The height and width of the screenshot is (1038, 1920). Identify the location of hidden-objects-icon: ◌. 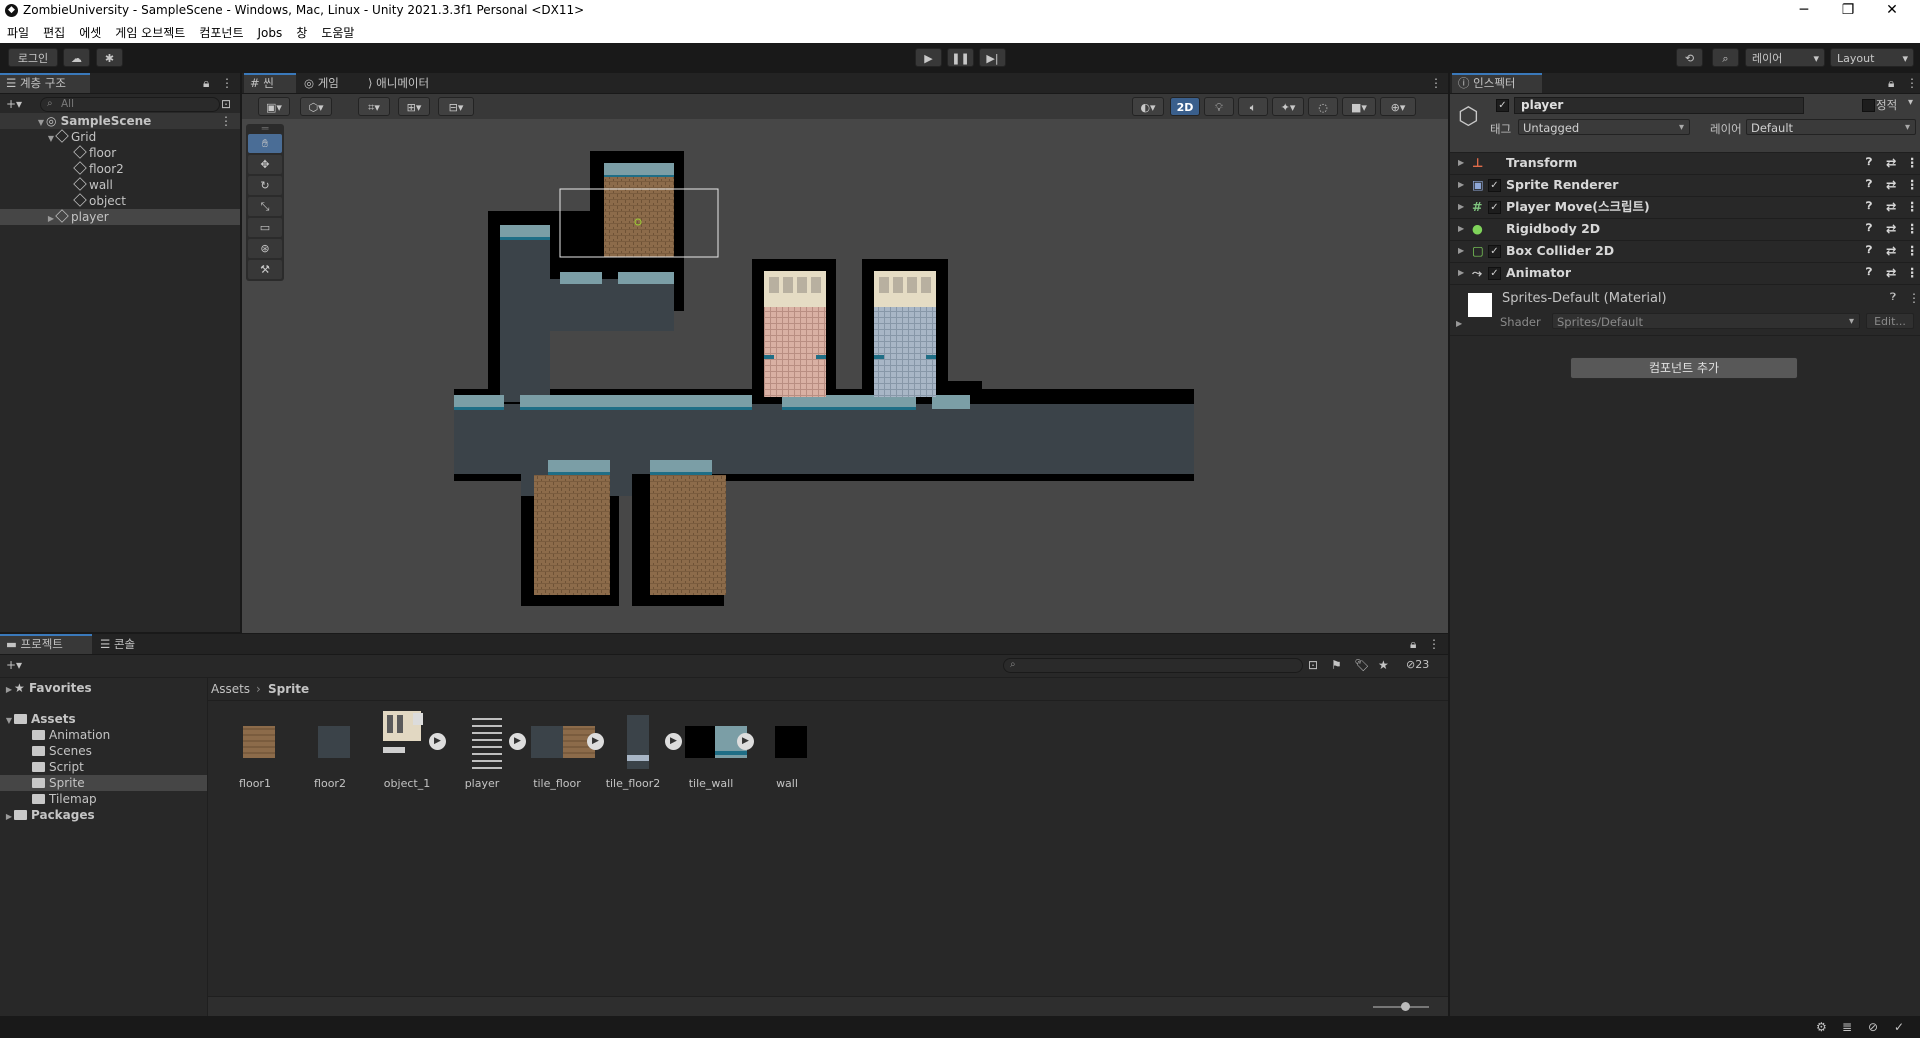
(1323, 106).